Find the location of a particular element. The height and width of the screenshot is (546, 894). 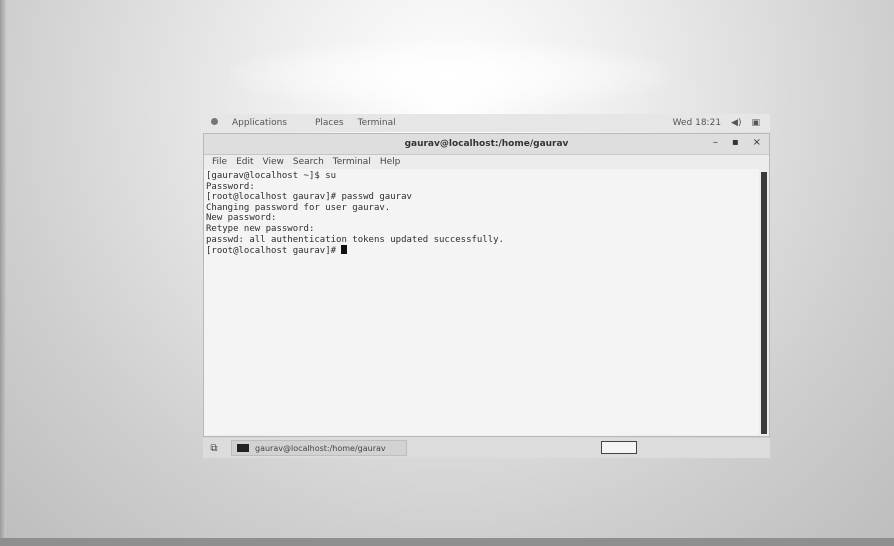

terminal-menubar: File Edit View Search Terminal Help is located at coordinates (486, 162).